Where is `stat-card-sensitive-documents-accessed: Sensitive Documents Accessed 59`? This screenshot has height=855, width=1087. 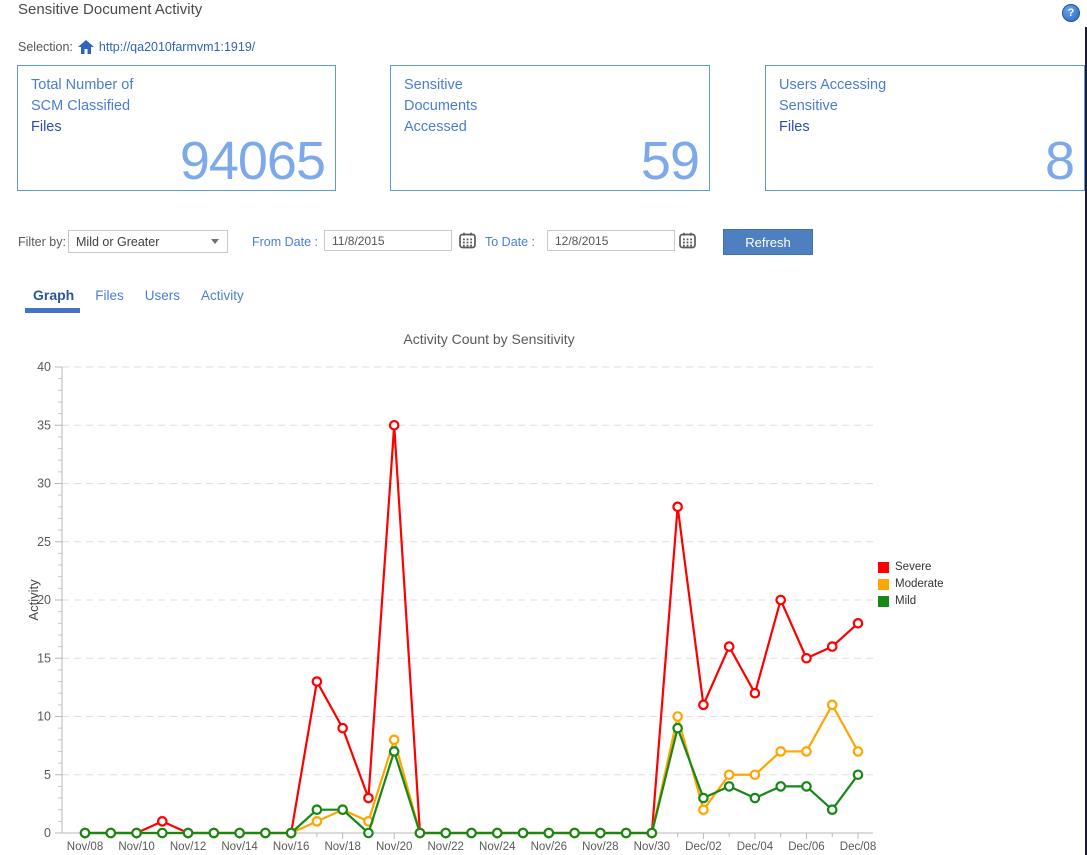
stat-card-sensitive-documents-accessed: Sensitive Documents Accessed 59 is located at coordinates (550, 128).